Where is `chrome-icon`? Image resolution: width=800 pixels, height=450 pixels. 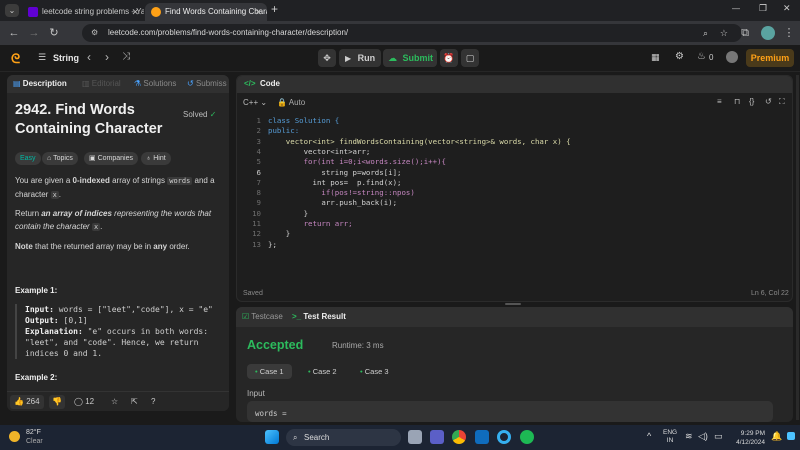 chrome-icon is located at coordinates (459, 437).